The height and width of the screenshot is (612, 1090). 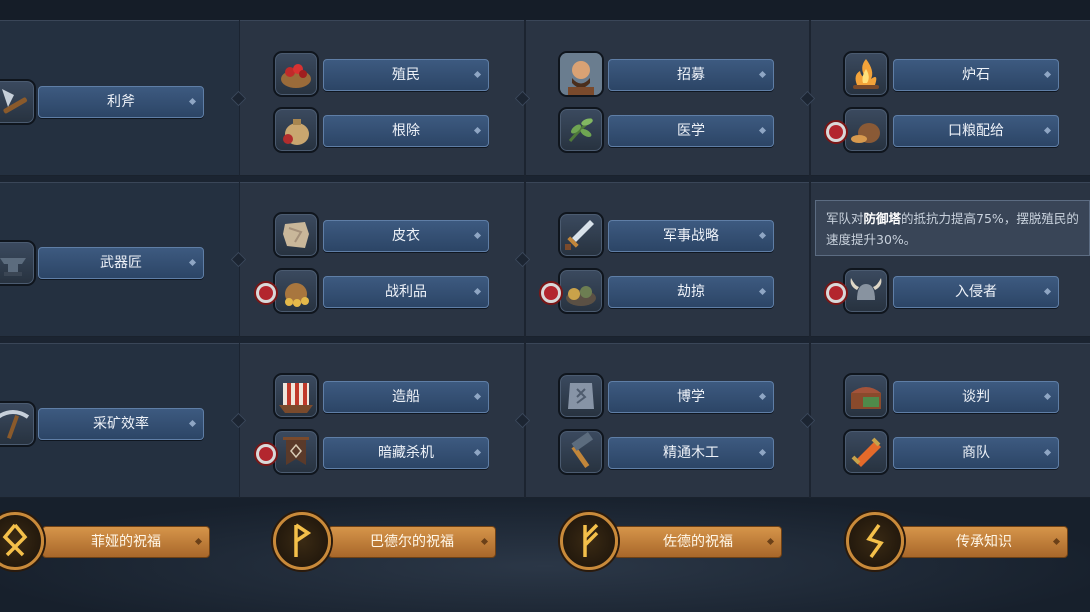 What do you see at coordinates (545, 10) in the screenshot?
I see `top-strip` at bounding box center [545, 10].